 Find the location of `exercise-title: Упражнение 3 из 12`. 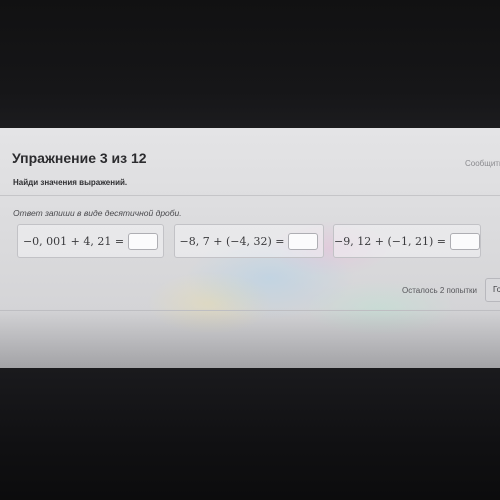

exercise-title: Упражнение 3 из 12 is located at coordinates (79, 158).